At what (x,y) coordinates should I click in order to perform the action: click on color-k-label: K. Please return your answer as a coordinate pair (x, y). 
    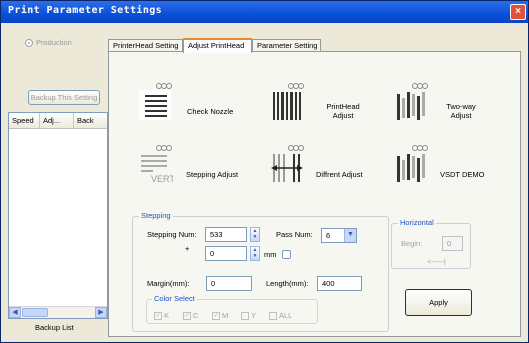
    Looking at the image, I should click on (167, 315).